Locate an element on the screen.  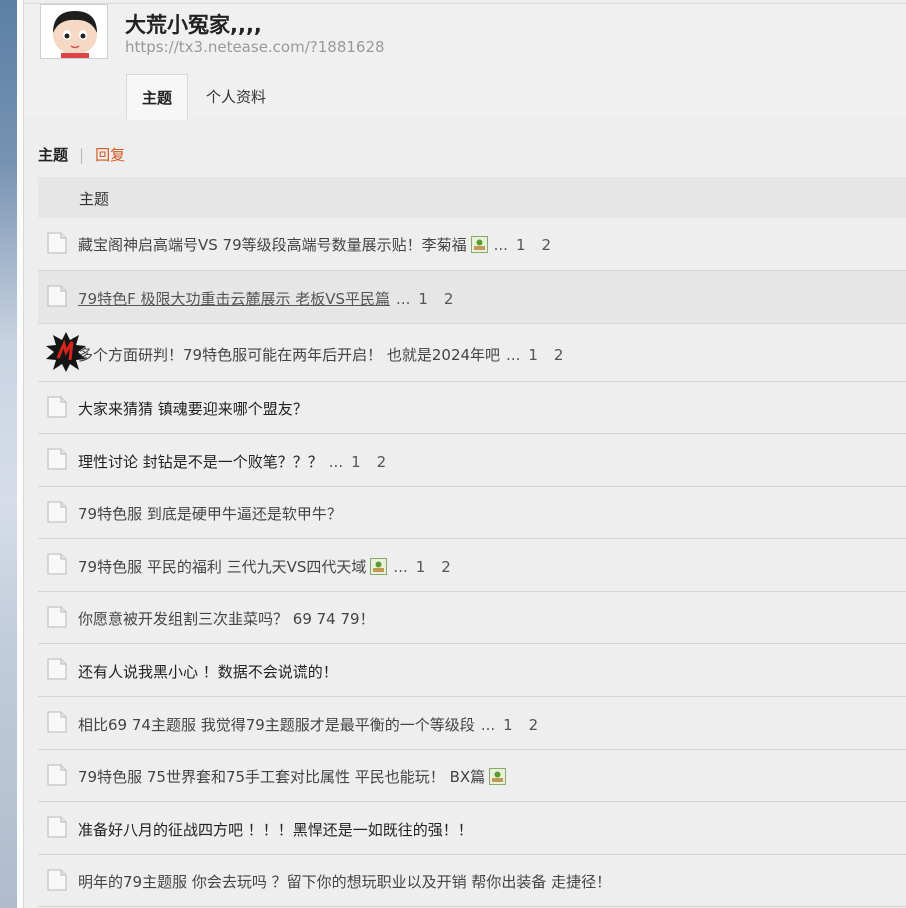
table-row: 大家来猜猜 镇魂要迎来哪个盟友？ is located at coordinates (472, 408).